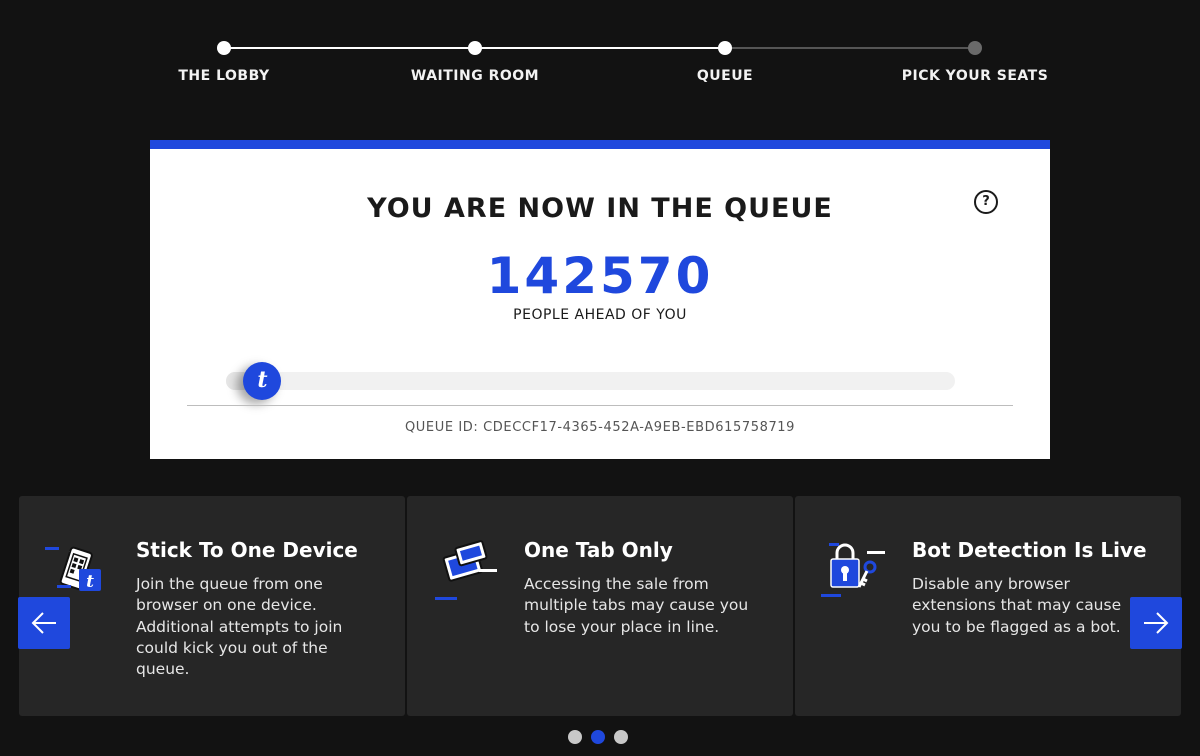 This screenshot has width=1200, height=756. Describe the element at coordinates (475, 76) in the screenshot. I see `step-label-waiting-room: WAITING ROOM` at that location.